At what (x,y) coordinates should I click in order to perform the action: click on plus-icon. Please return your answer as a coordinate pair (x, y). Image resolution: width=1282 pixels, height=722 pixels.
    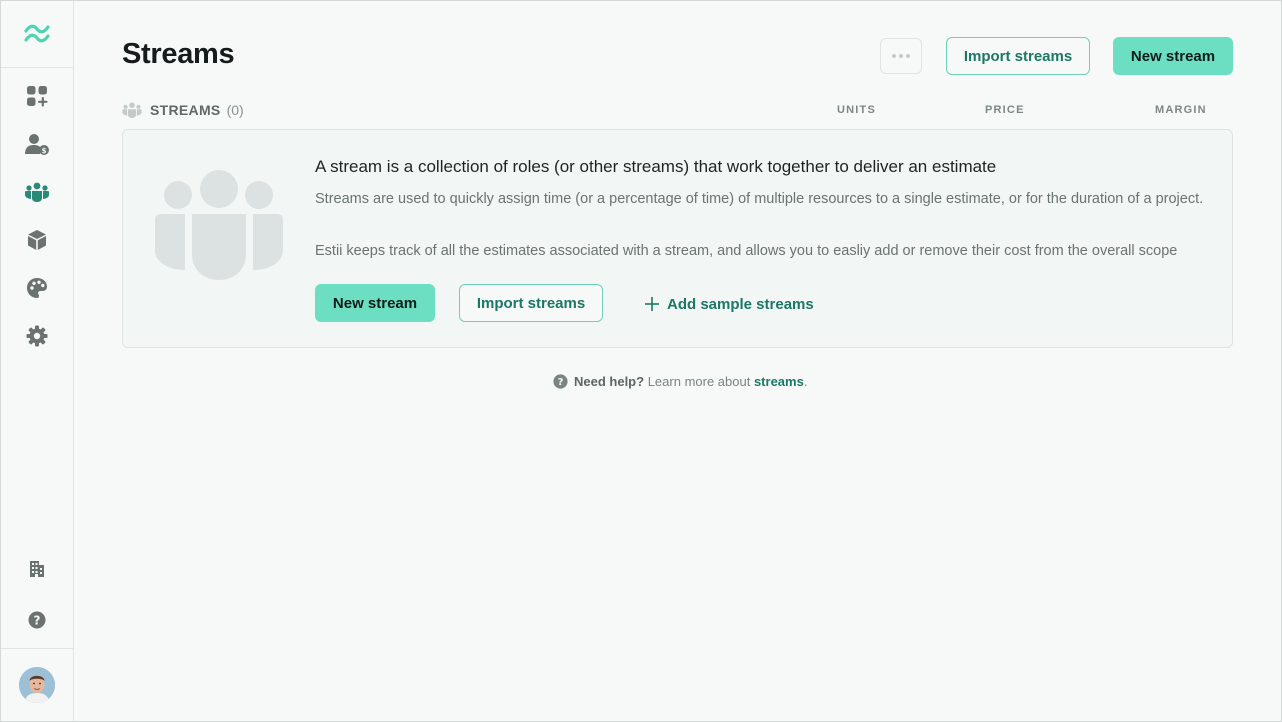
    Looking at the image, I should click on (652, 304).